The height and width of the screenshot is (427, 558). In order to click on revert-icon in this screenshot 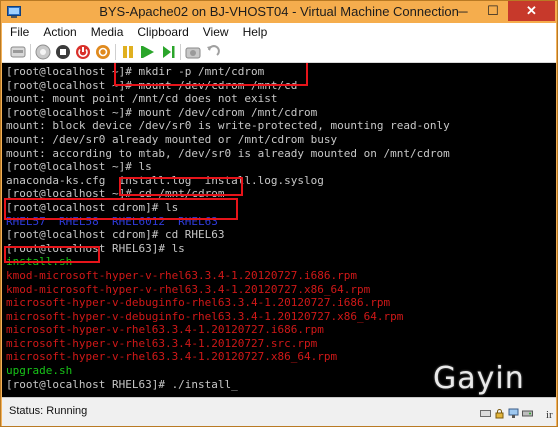, I will do `click(213, 52)`.